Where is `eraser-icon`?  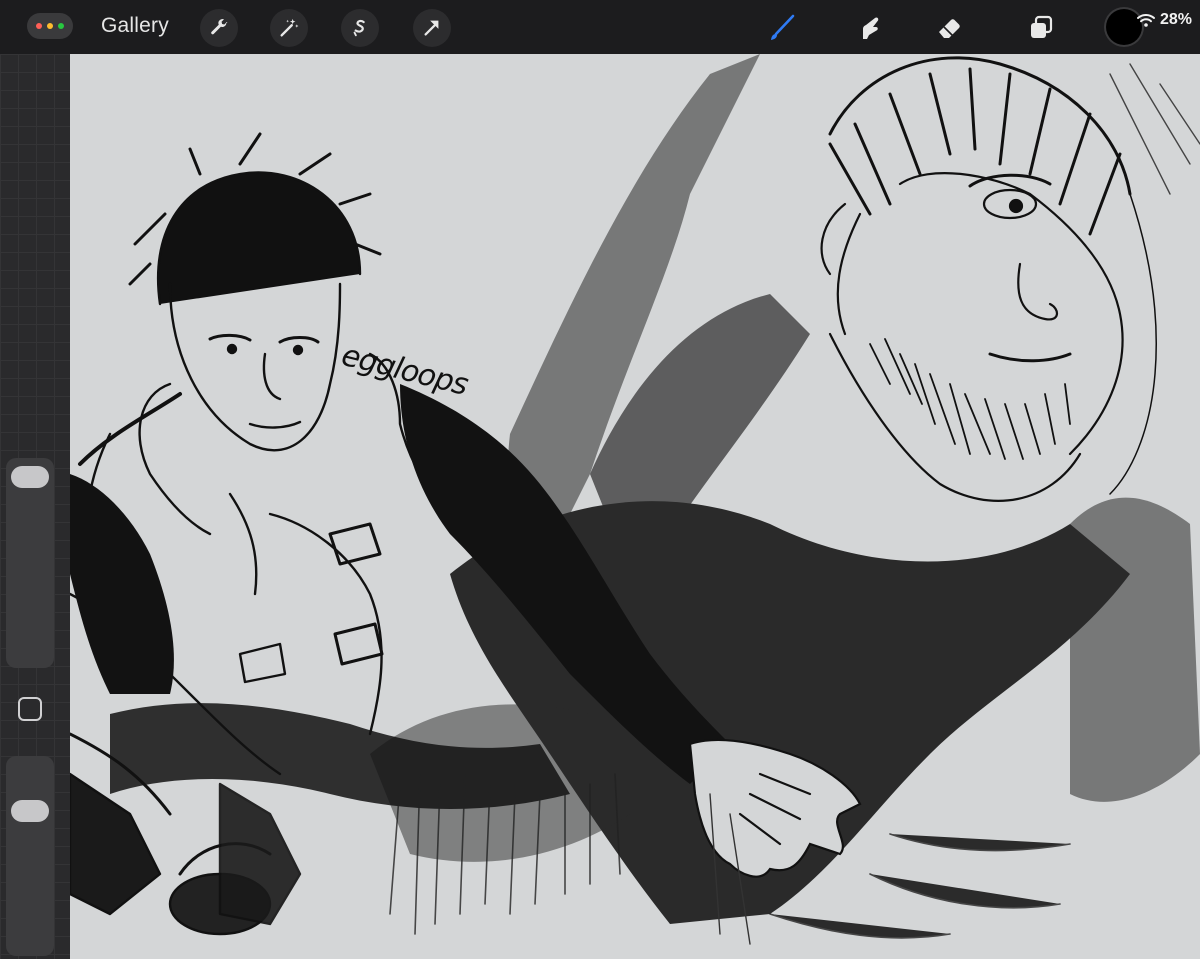
eraser-icon is located at coordinates (949, 28).